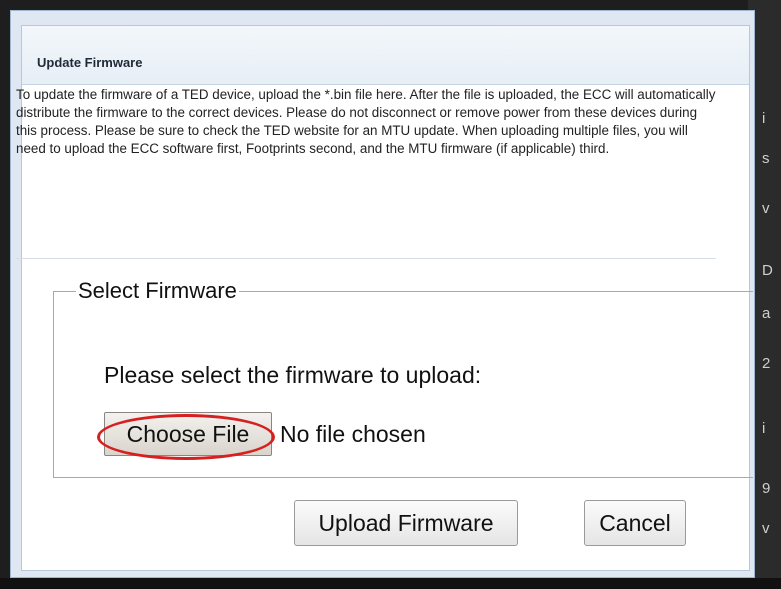  I want to click on select-firmware-prompt: Please select the firmware to upload:, so click(293, 375).